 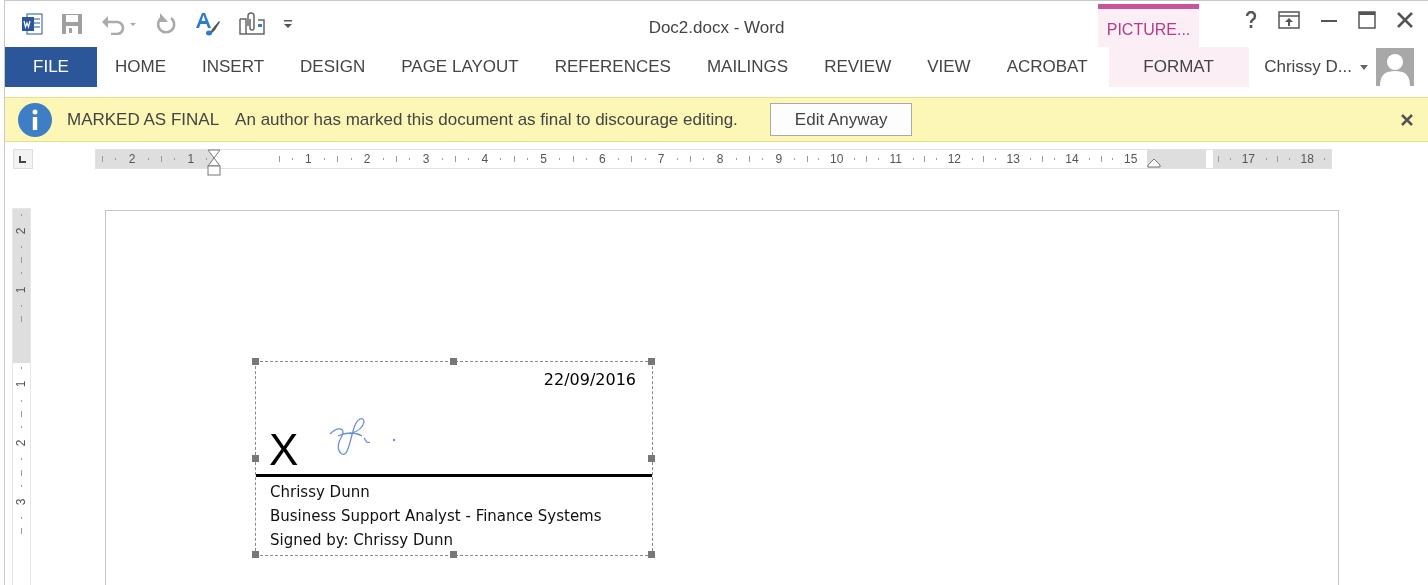 What do you see at coordinates (779, 159) in the screenshot?
I see `ruler-number: 9` at bounding box center [779, 159].